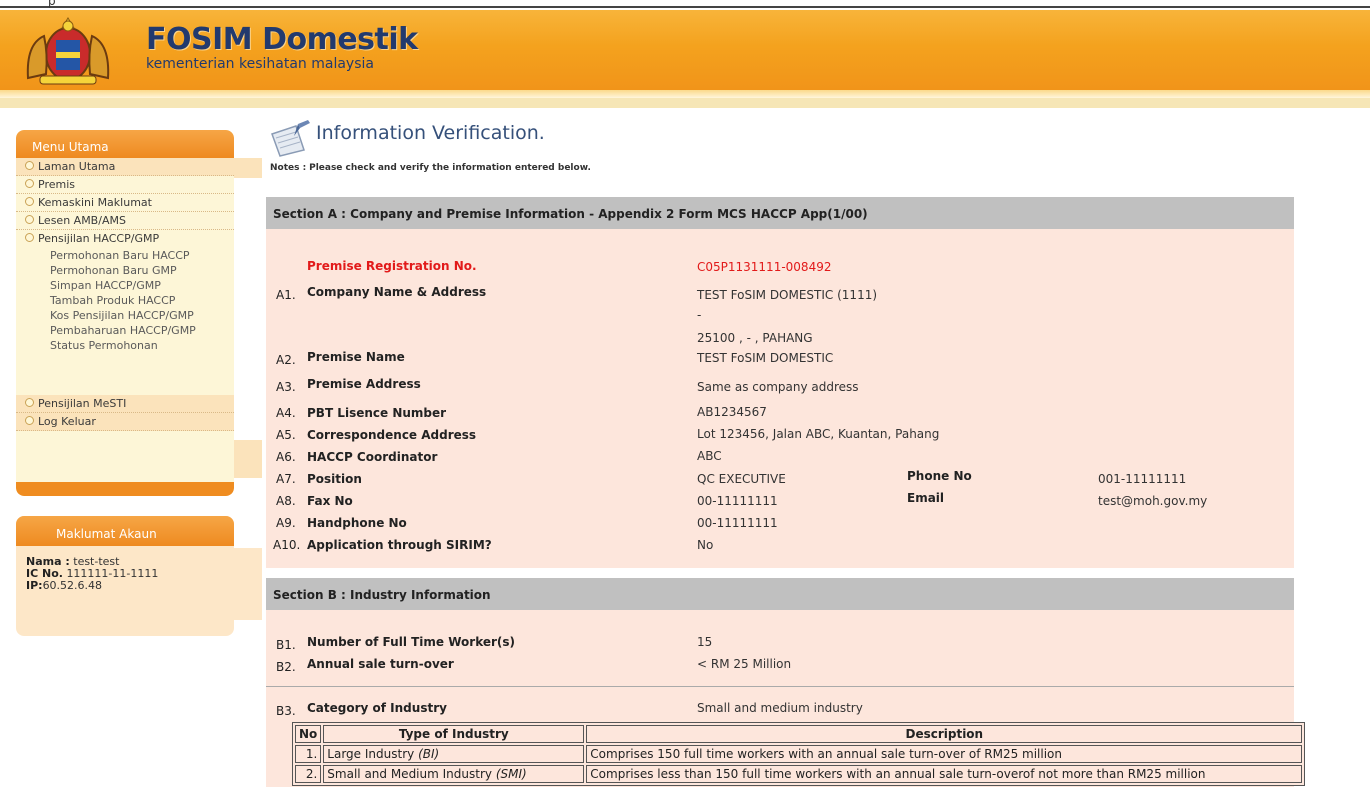  What do you see at coordinates (392, 435) in the screenshot?
I see `correspondence-address-label: Correspondence Address` at bounding box center [392, 435].